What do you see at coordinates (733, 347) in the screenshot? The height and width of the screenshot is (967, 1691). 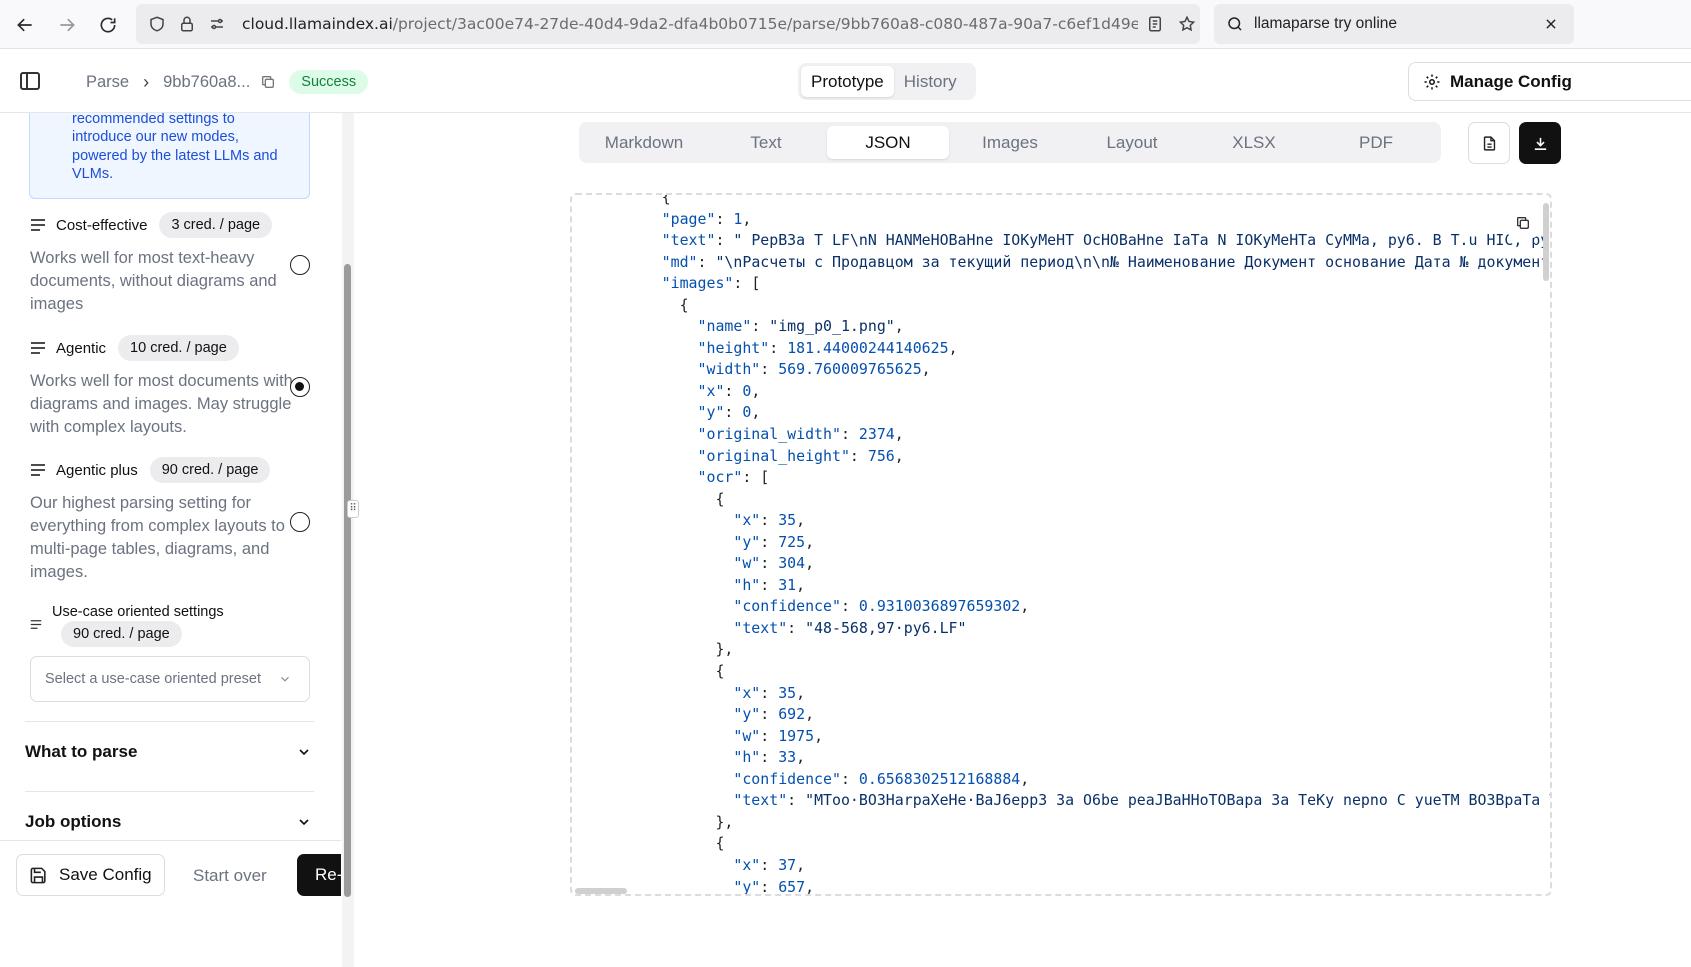 I see `json-key: "height"` at bounding box center [733, 347].